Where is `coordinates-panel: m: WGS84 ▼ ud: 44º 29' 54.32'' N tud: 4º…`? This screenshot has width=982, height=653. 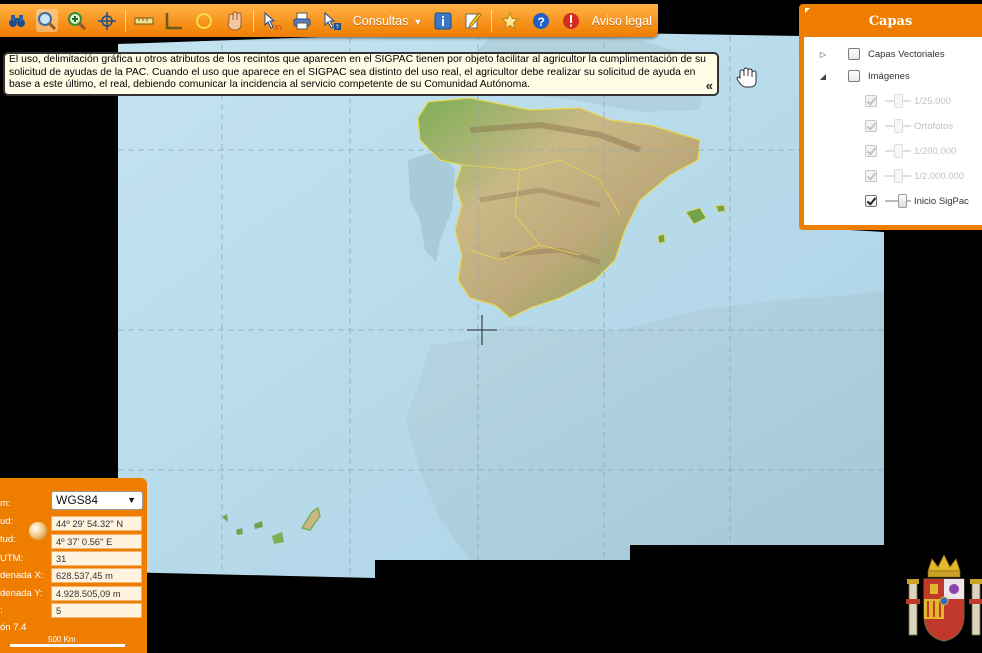 coordinates-panel: m: WGS84 ▼ ud: 44º 29' 54.32'' N tud: 4º… is located at coordinates (73, 565).